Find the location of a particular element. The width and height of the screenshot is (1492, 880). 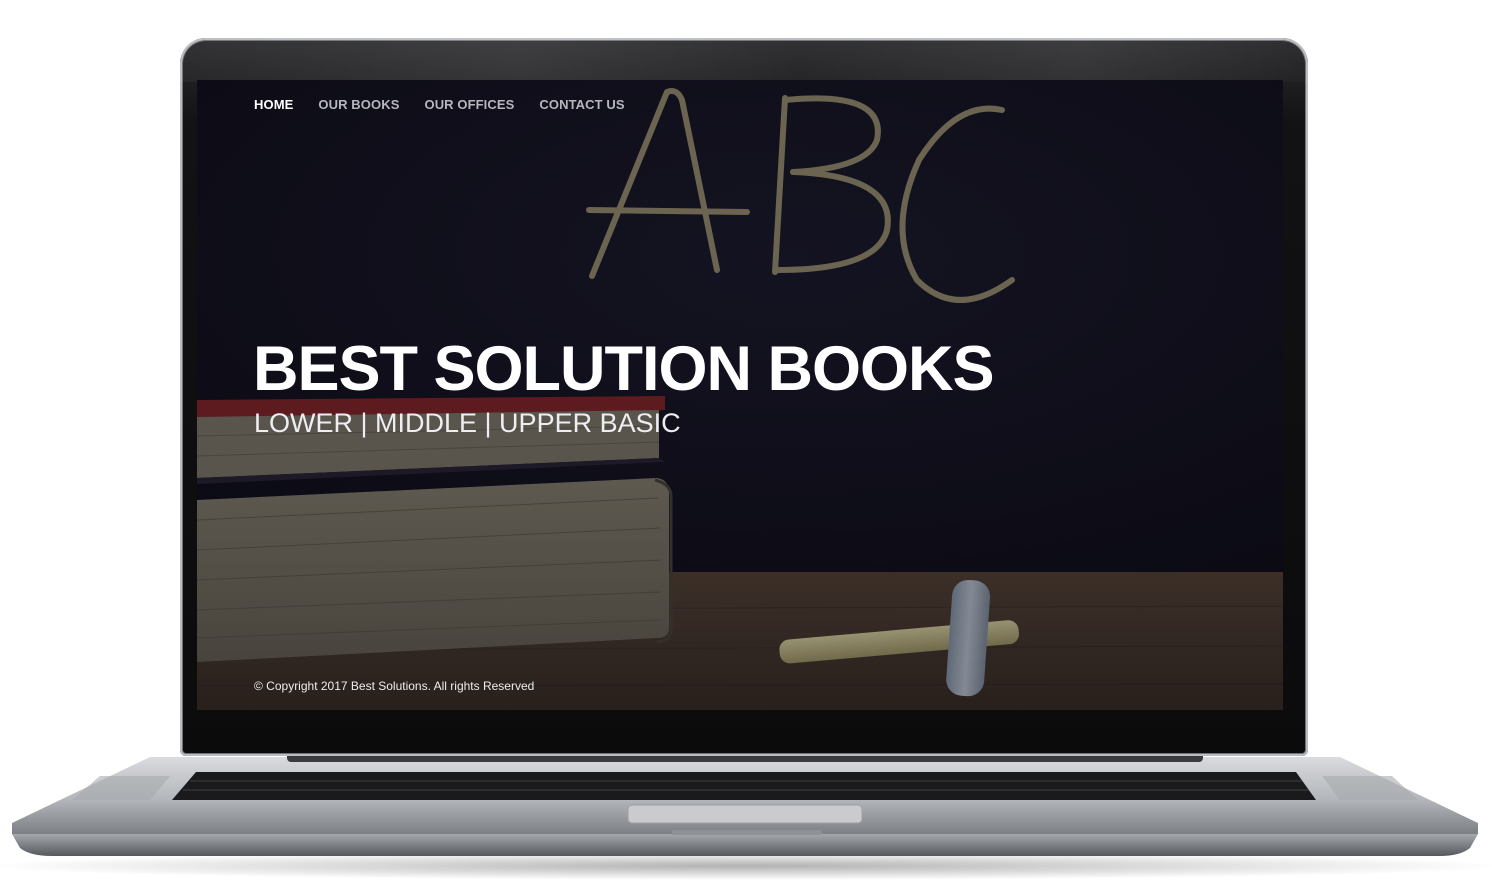

hero-title: BEST SOLUTION BOOKS is located at coordinates (624, 369).